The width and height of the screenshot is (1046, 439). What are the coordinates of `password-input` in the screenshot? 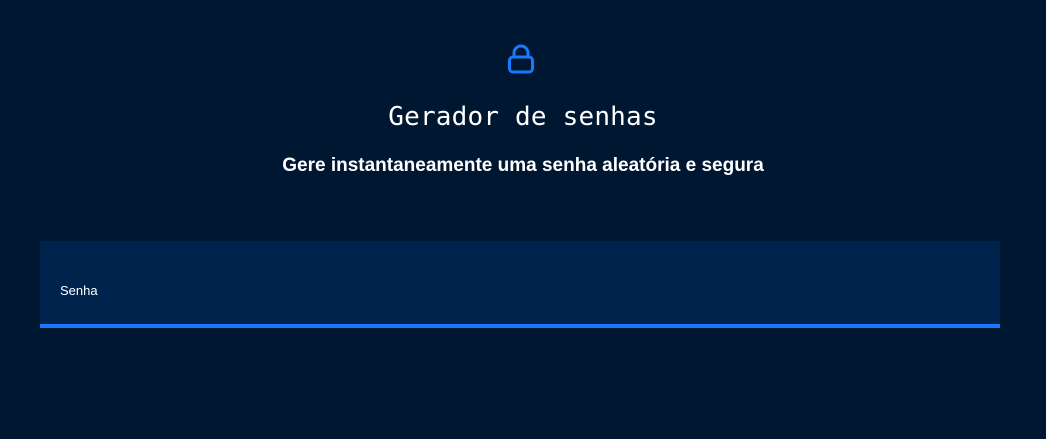 It's located at (520, 263).